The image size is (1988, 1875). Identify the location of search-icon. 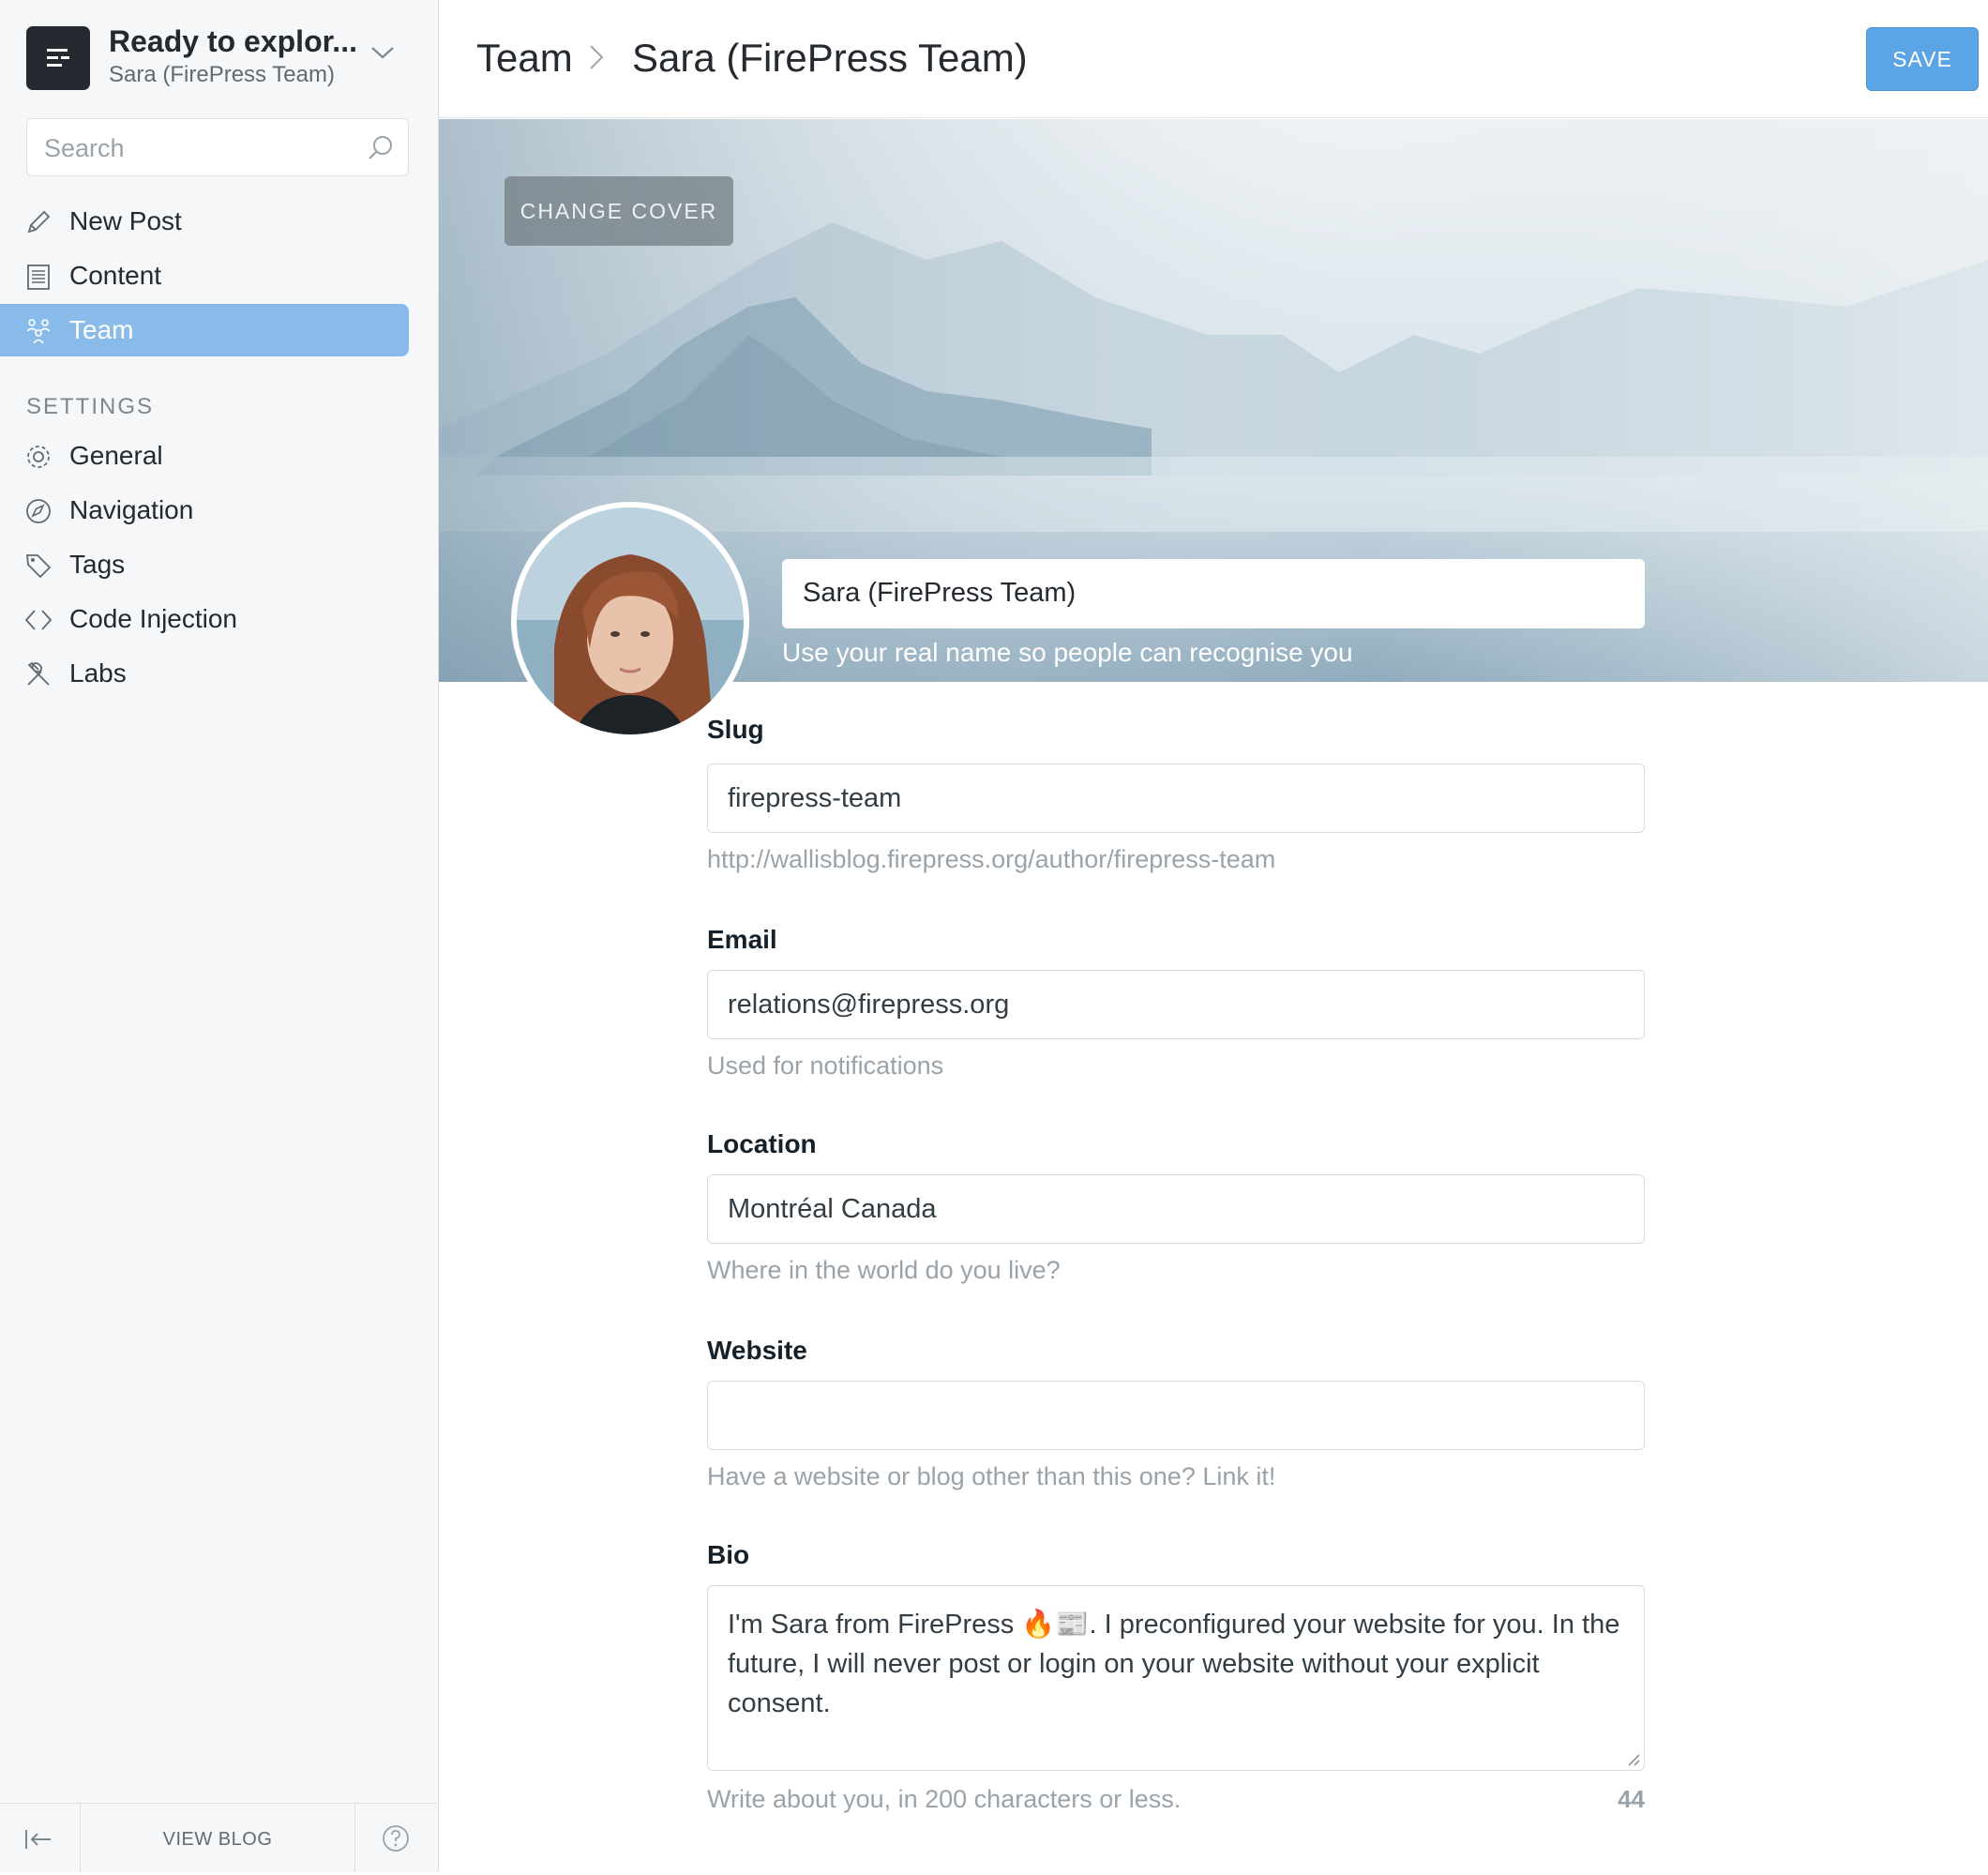
(381, 147).